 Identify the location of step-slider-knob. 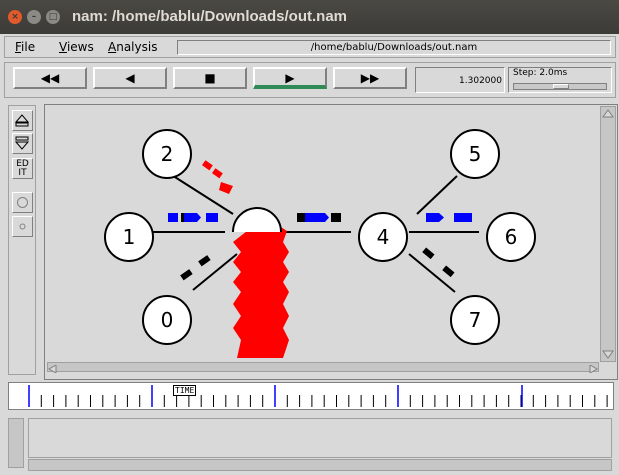
(561, 86).